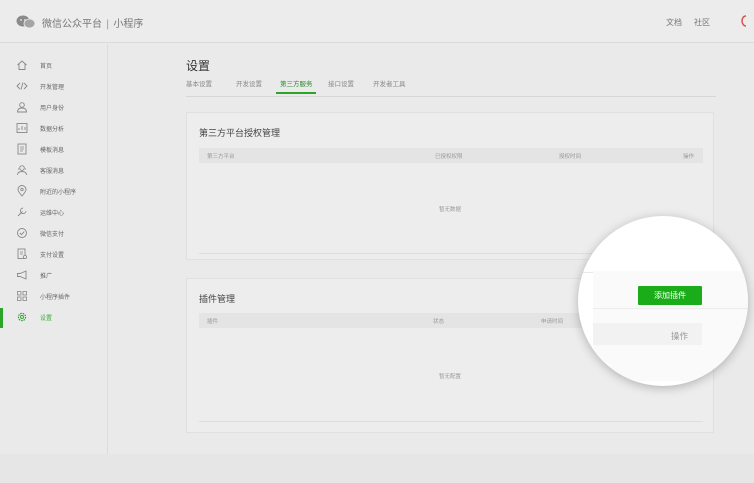  I want to click on operation-column-header: 操作, so click(680, 337).